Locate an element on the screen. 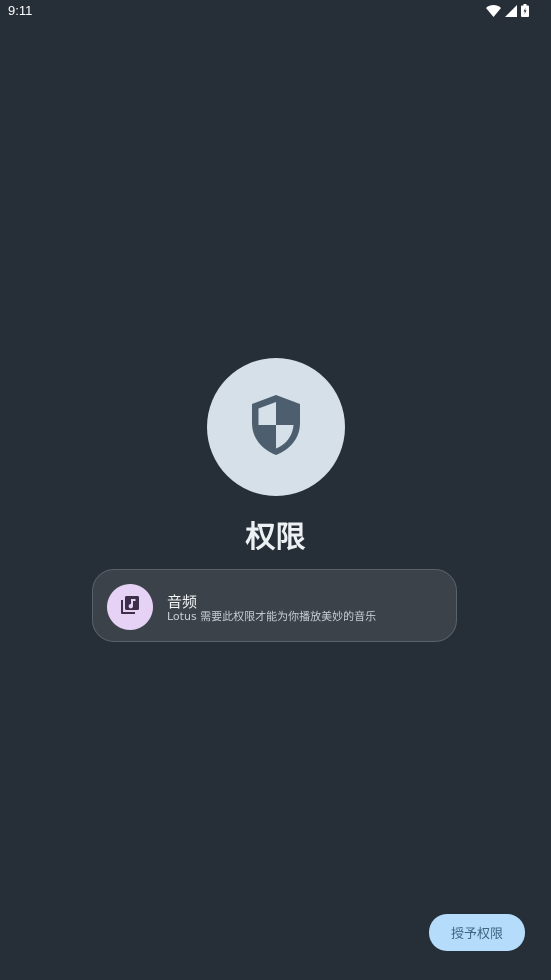  status-icons is located at coordinates (507, 10).